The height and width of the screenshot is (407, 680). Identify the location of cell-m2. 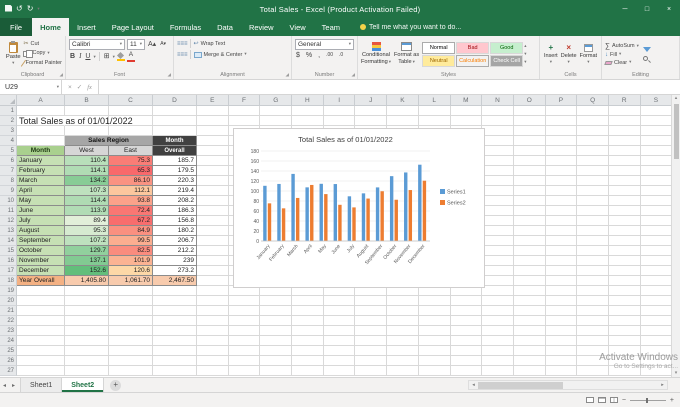
(466, 121).